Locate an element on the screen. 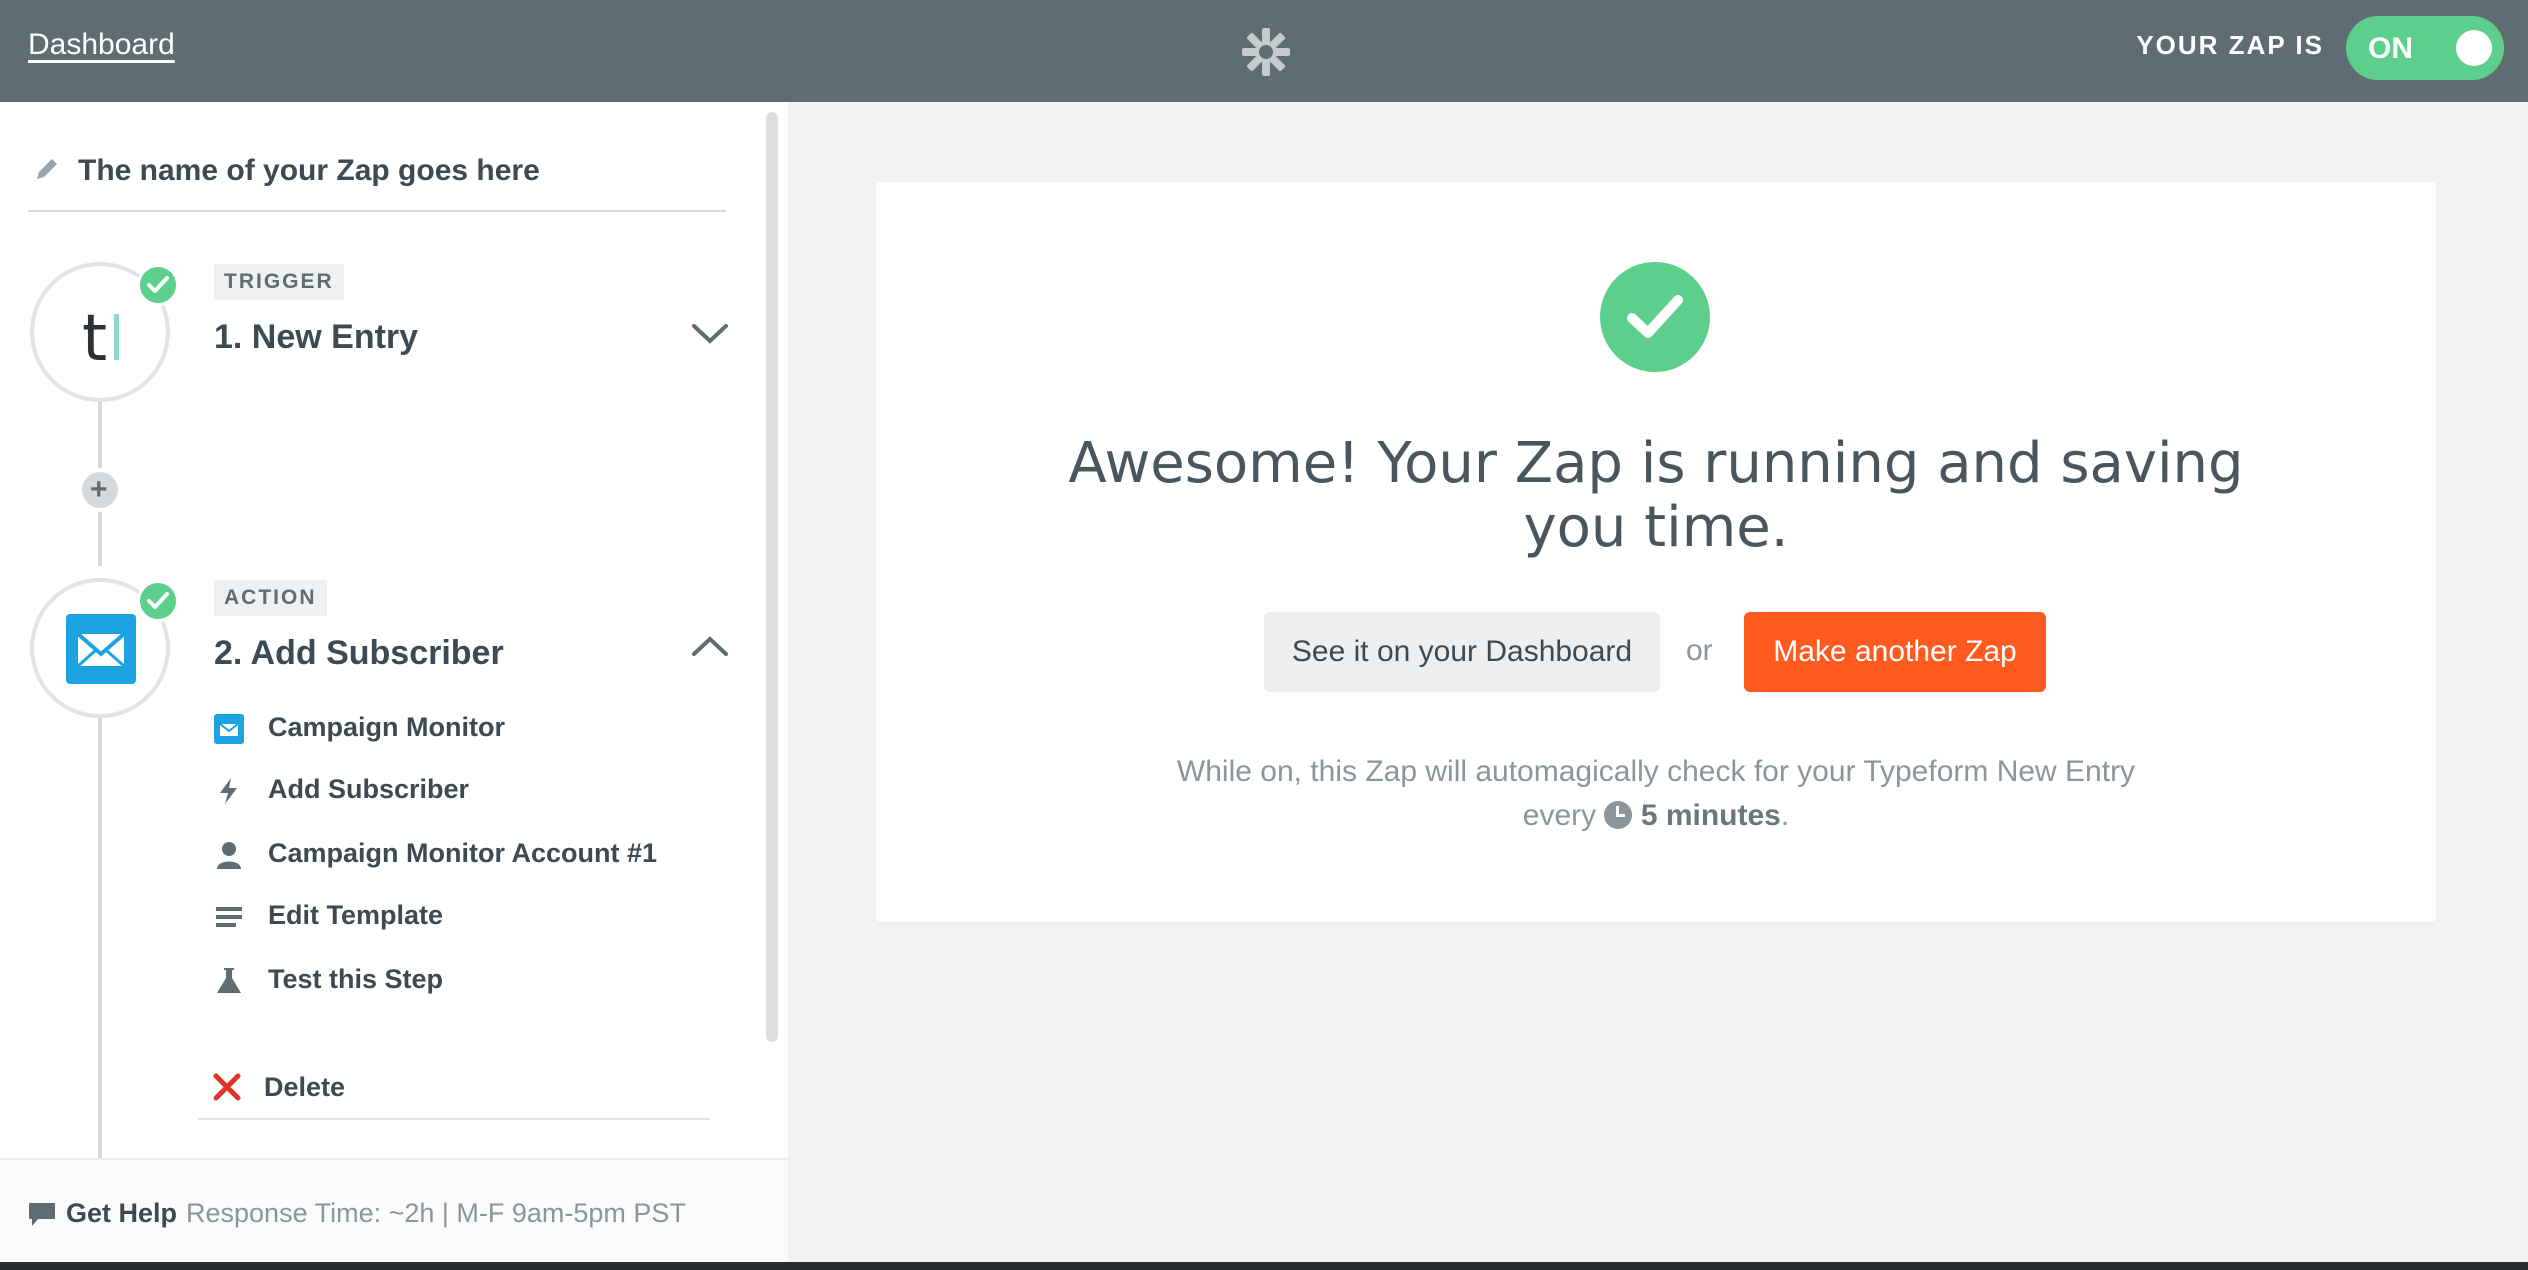  trigger-tag: TRIGGER is located at coordinates (279, 282).